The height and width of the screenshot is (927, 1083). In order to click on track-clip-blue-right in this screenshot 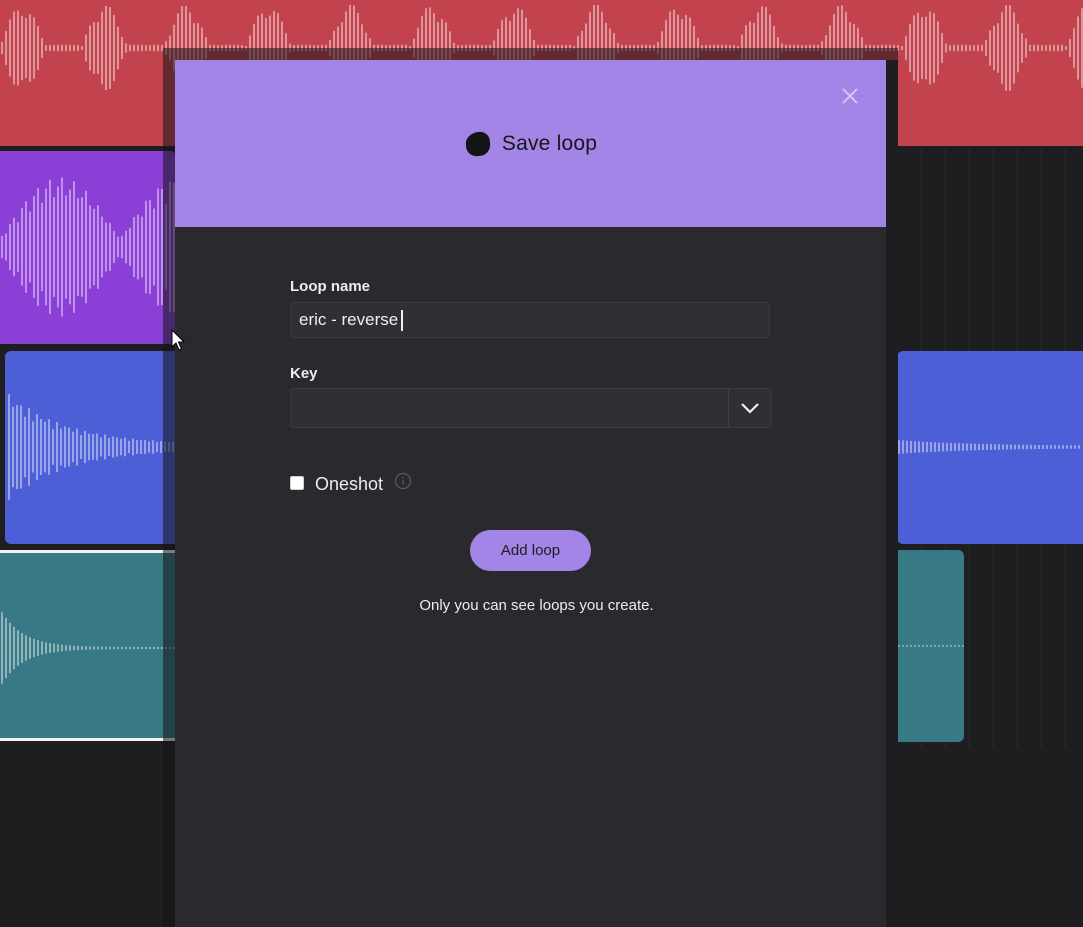, I will do `click(990, 447)`.